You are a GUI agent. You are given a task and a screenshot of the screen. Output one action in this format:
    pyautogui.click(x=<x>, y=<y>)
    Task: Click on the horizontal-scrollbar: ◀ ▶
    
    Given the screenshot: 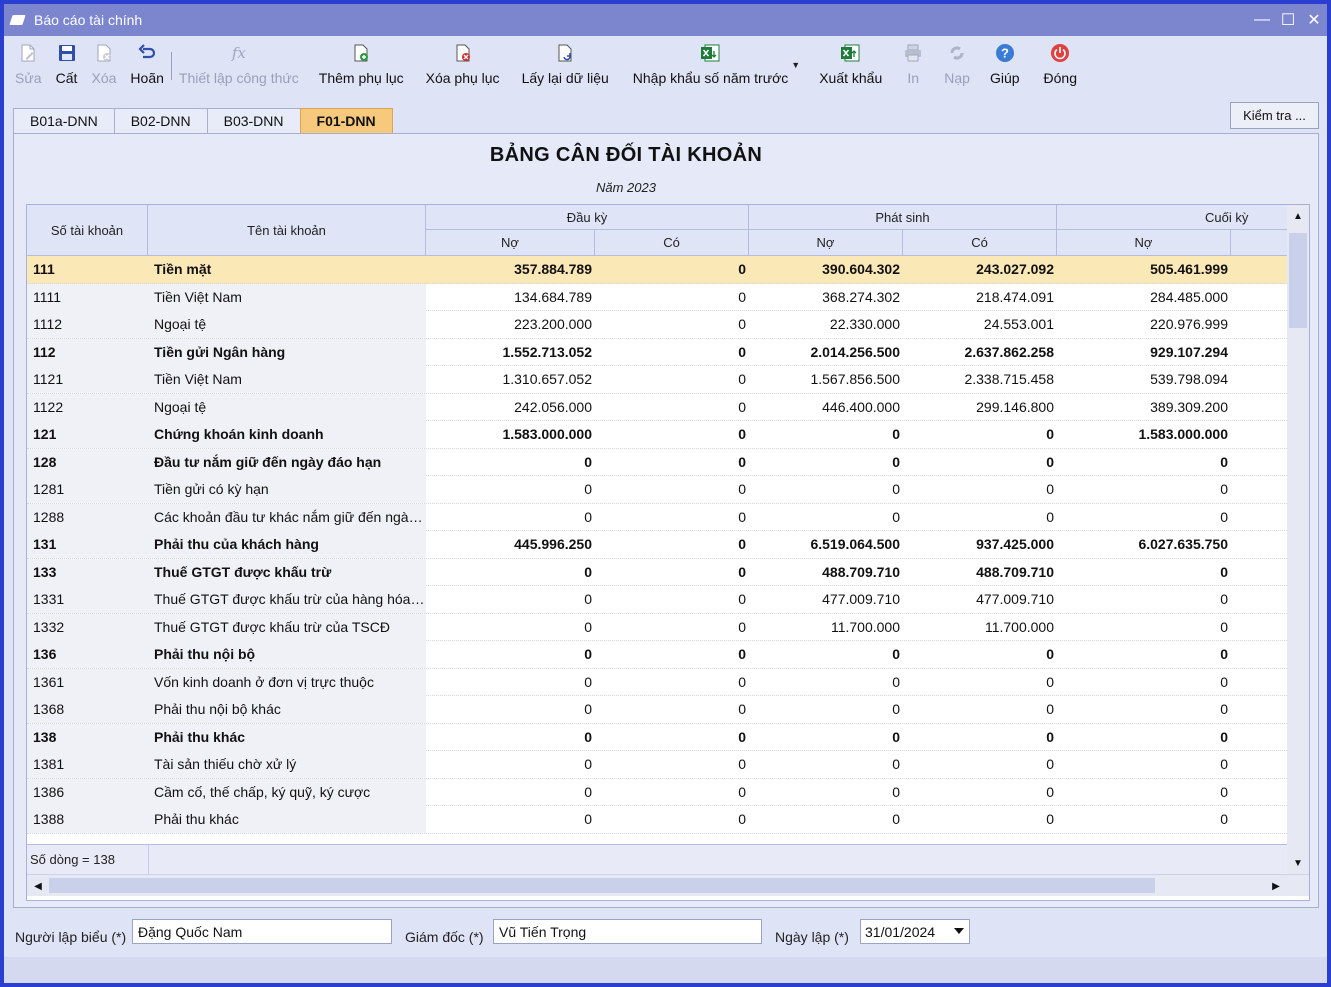 What is the action you would take?
    pyautogui.click(x=668, y=885)
    